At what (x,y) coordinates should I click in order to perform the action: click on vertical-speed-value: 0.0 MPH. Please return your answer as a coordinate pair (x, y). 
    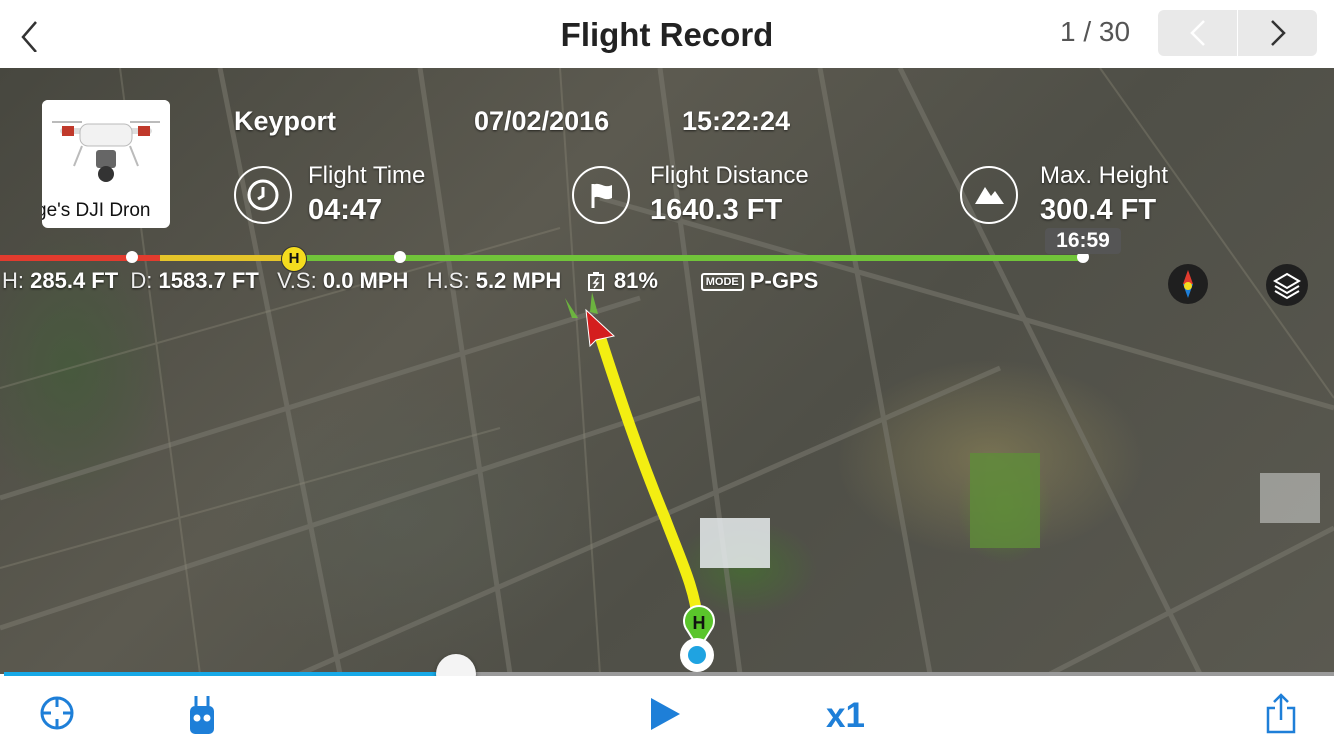
    Looking at the image, I should click on (365, 280).